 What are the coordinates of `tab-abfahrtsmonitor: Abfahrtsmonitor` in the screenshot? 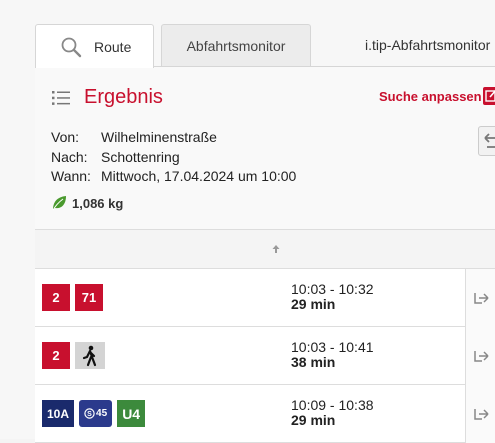 It's located at (236, 45).